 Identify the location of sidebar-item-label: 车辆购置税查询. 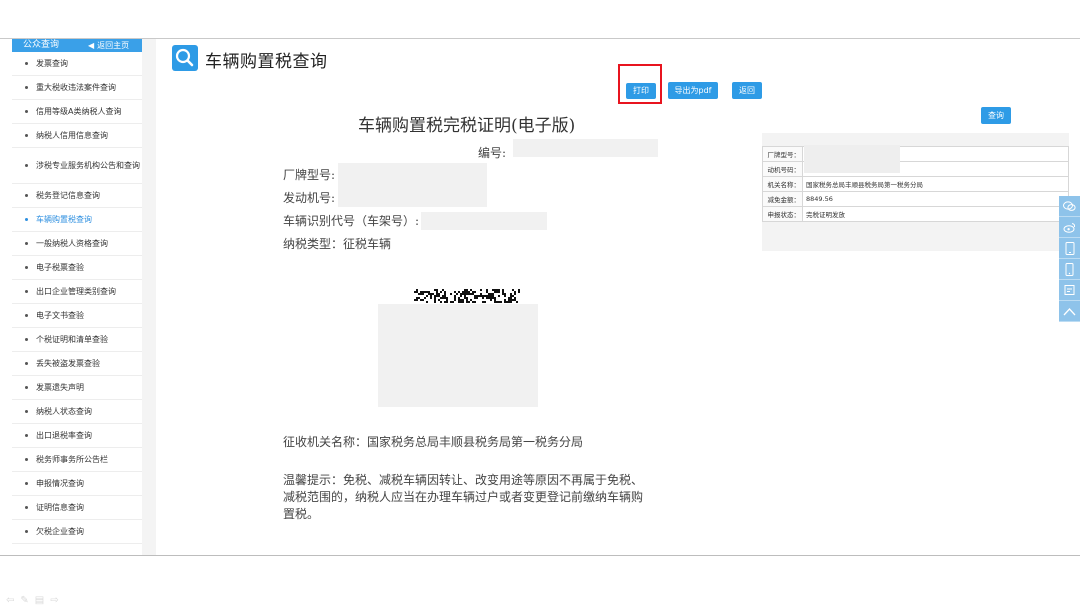
(64, 219).